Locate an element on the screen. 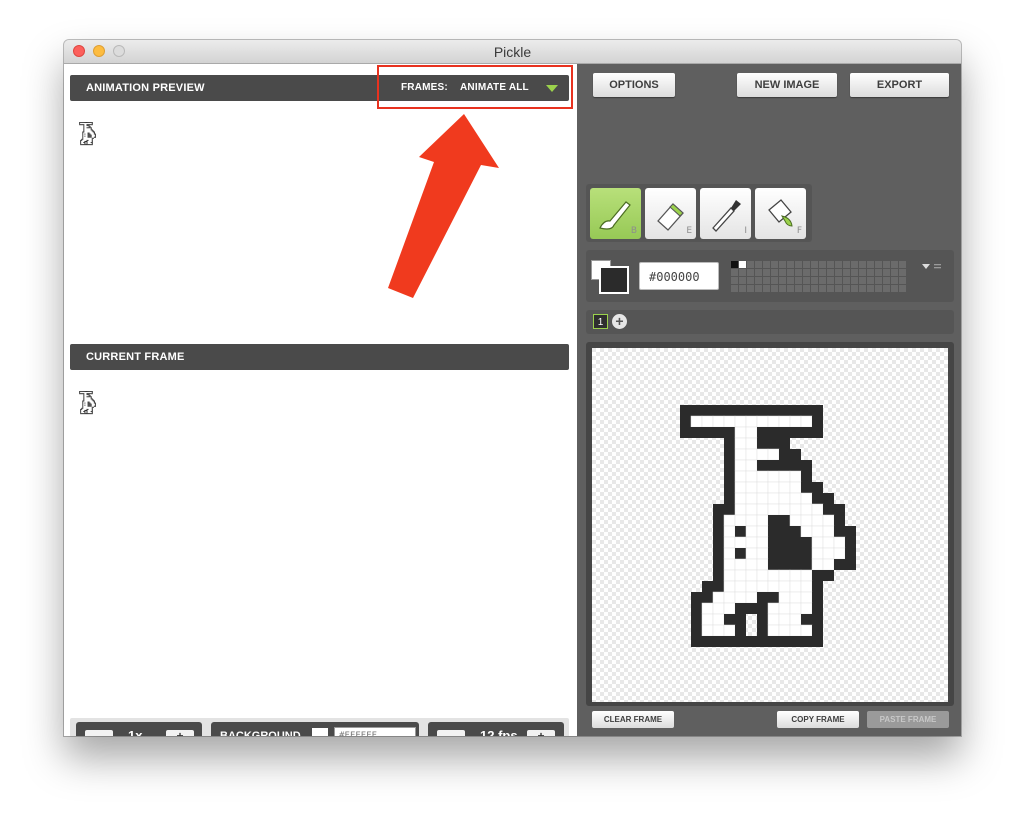  annotation-arrow-icon is located at coordinates (443, 206).